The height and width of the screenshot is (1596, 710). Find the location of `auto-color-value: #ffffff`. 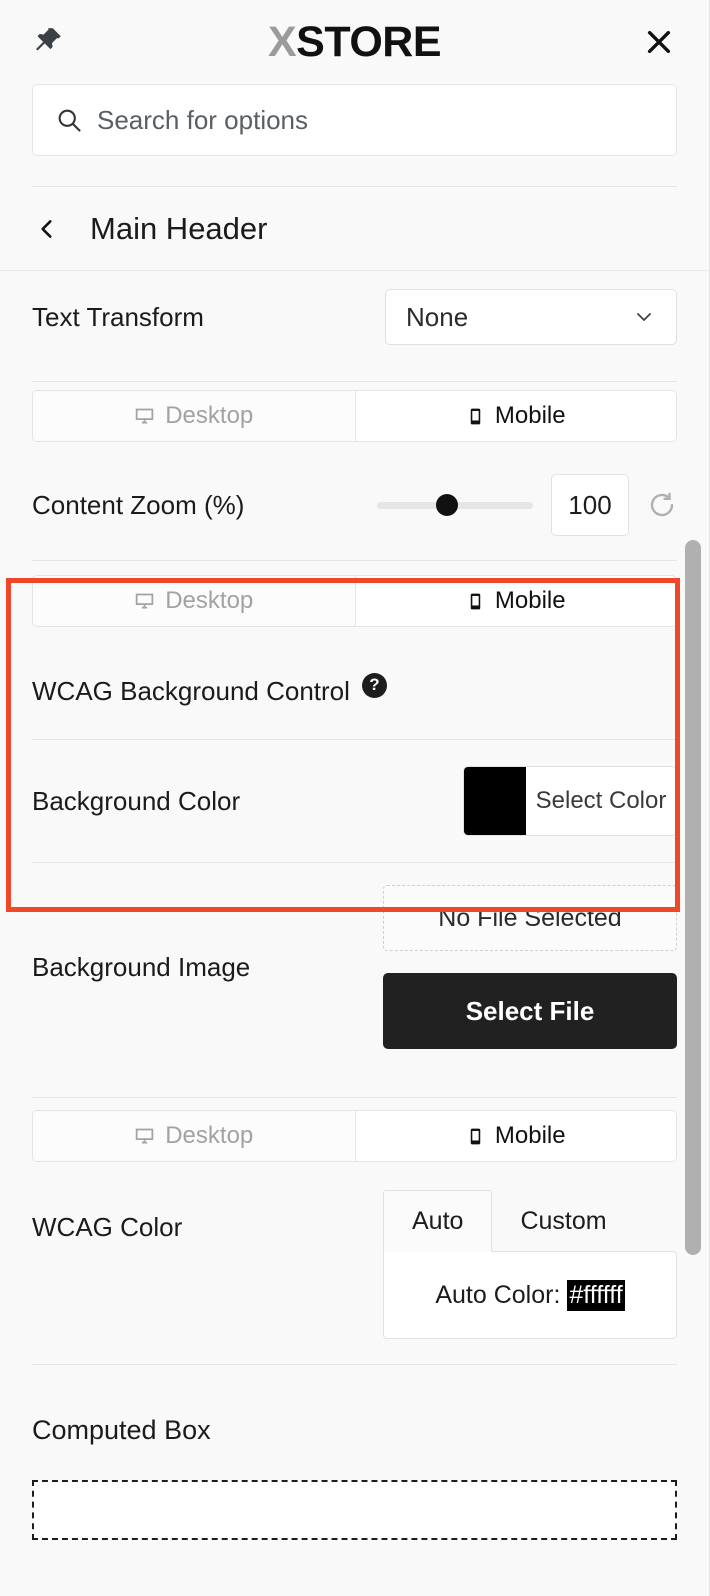

auto-color-value: #ffffff is located at coordinates (596, 1295).